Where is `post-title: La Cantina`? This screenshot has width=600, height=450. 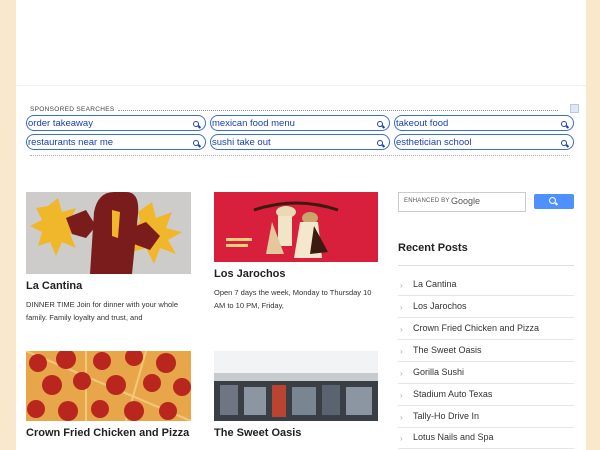
post-title: La Cantina is located at coordinates (54, 286).